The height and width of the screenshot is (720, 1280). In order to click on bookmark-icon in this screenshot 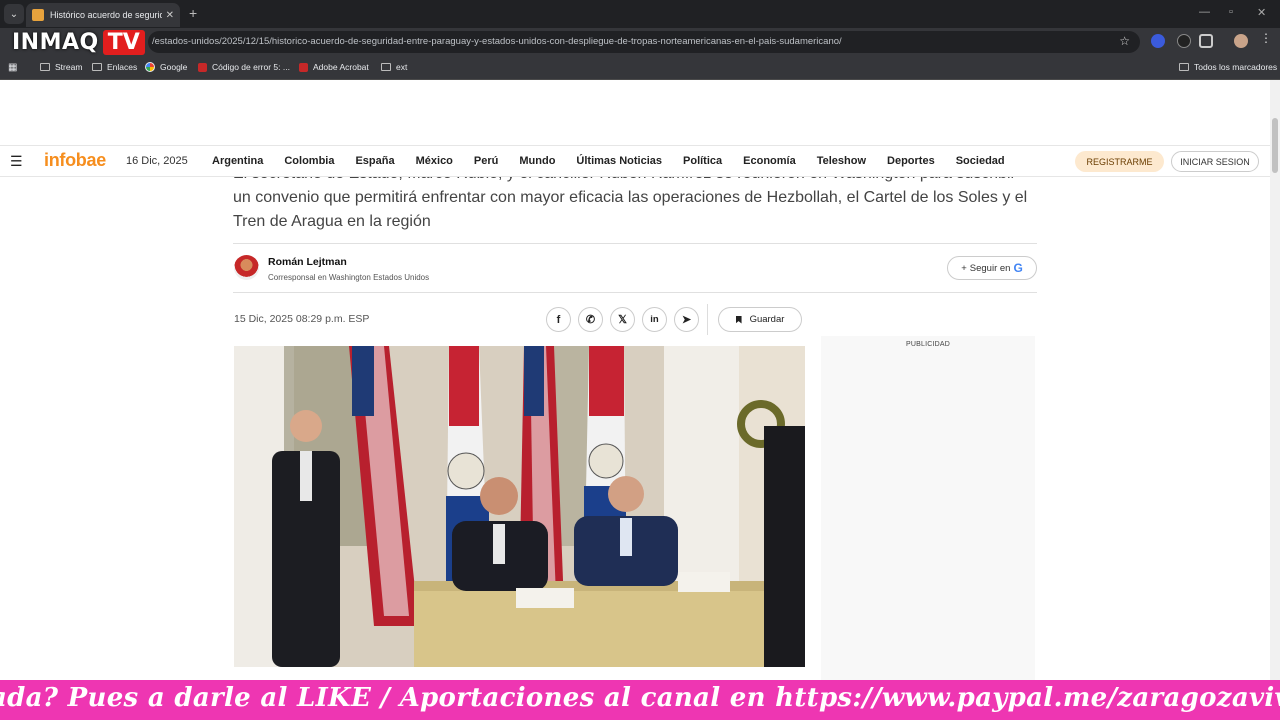, I will do `click(738, 319)`.